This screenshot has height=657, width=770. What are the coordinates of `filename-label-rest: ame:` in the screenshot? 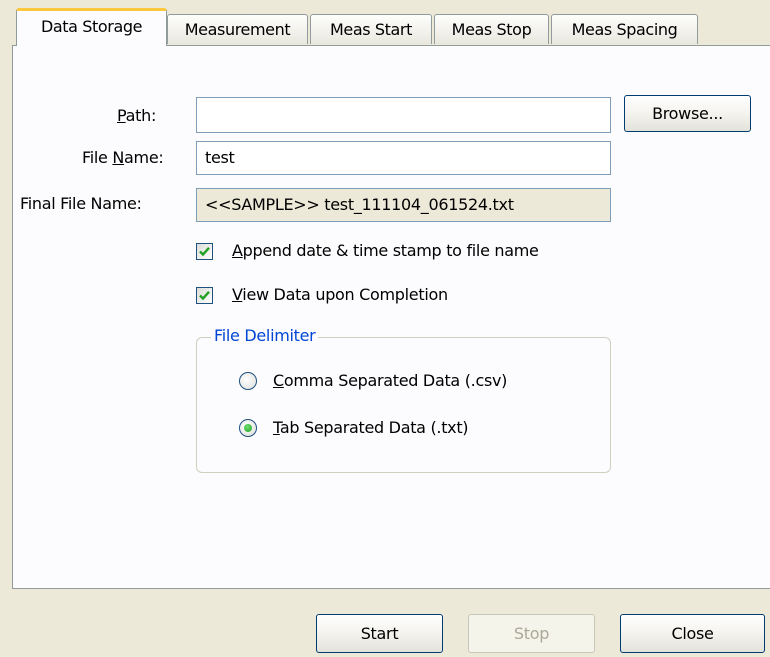 It's located at (144, 157).